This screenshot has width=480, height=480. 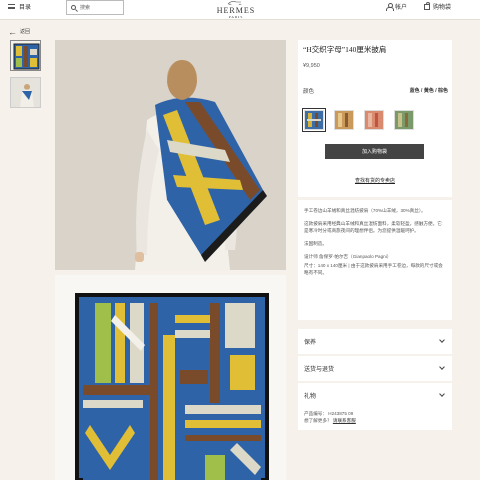 I want to click on logo-brand: HERMES, so click(x=236, y=10).